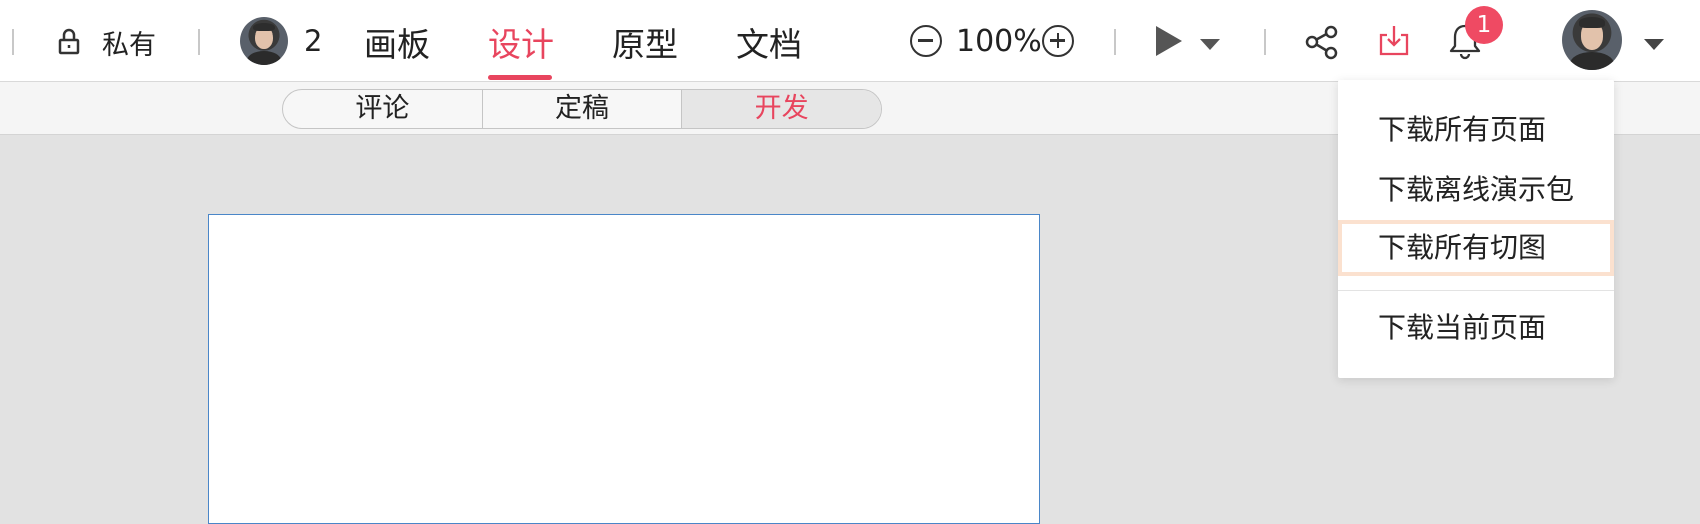 The width and height of the screenshot is (1700, 524). I want to click on download-menu: 下载所有页面 下载离线演示包 下载所有切图 下载当前页面, so click(1476, 229).